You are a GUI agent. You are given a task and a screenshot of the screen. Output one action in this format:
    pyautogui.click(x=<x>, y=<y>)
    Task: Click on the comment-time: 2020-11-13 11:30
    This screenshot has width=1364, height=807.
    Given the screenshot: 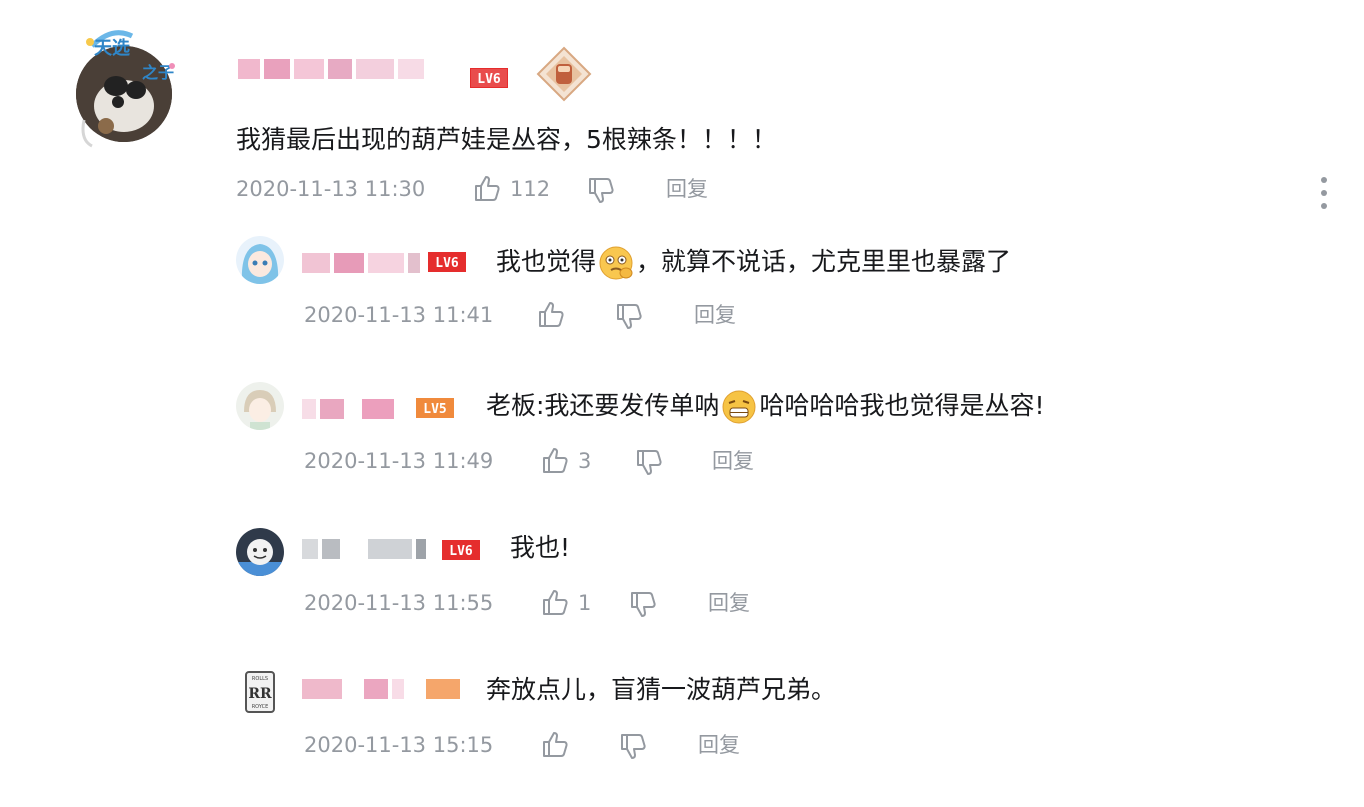 What is the action you would take?
    pyautogui.click(x=331, y=189)
    